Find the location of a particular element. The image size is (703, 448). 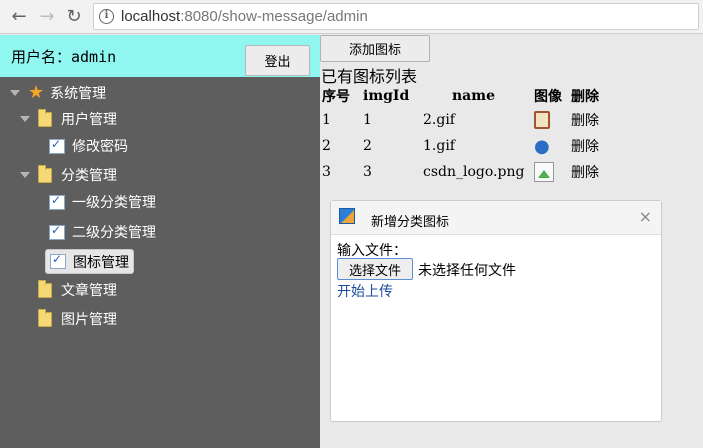

tree-label: 图标管理 is located at coordinates (101, 262).